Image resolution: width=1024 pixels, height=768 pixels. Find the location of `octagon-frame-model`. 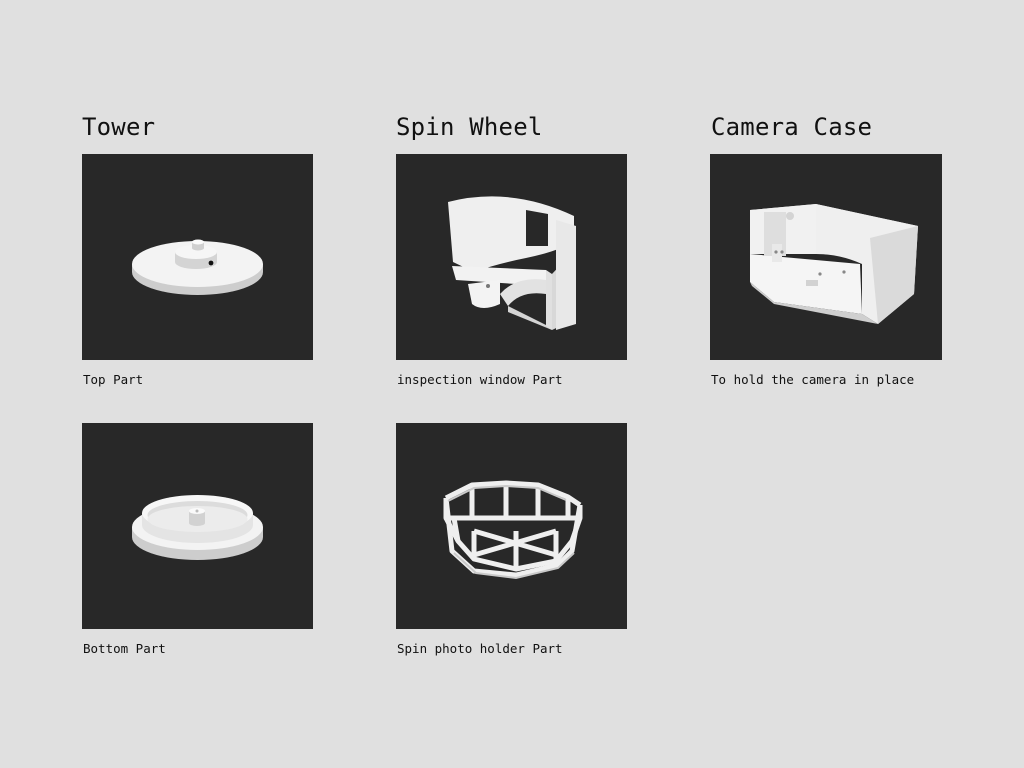

octagon-frame-model is located at coordinates (513, 530).